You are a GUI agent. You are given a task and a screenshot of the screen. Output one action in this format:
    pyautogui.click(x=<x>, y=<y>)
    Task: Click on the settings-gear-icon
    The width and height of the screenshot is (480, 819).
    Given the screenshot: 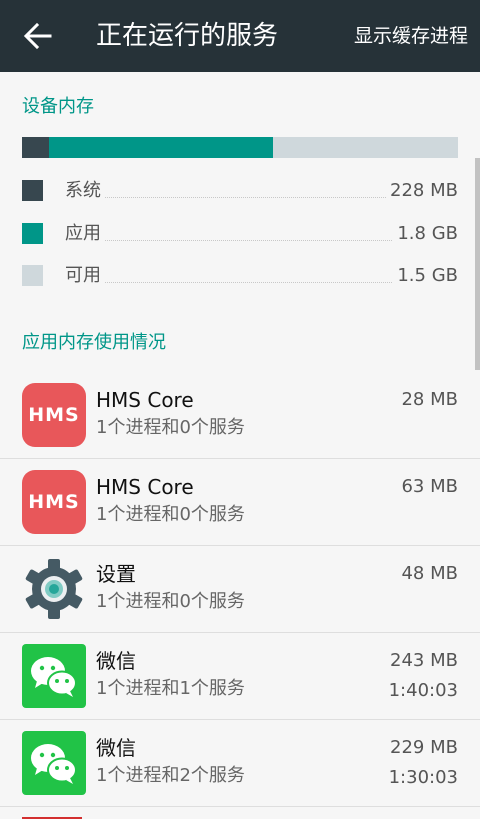 What is the action you would take?
    pyautogui.click(x=54, y=589)
    